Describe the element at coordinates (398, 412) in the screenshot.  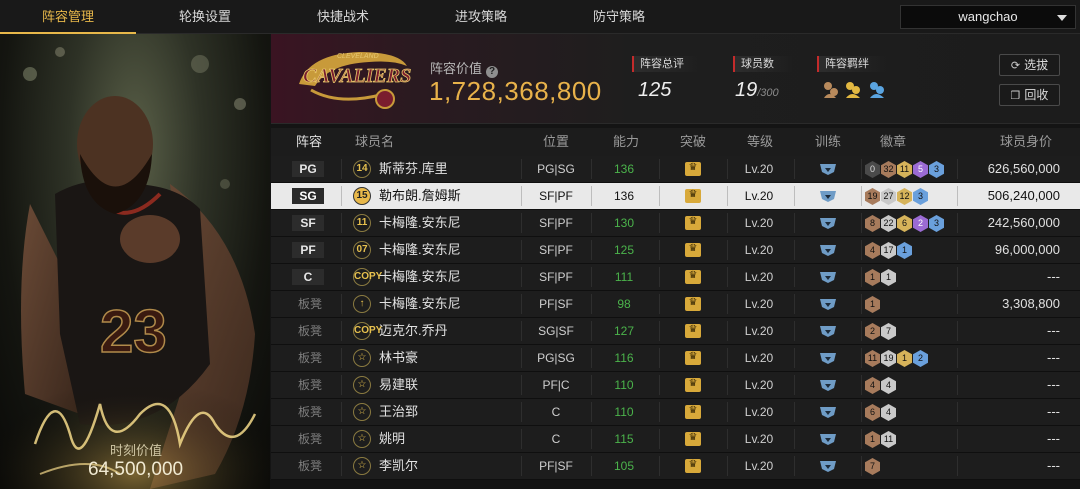
I see `player-name: 王治郅` at that location.